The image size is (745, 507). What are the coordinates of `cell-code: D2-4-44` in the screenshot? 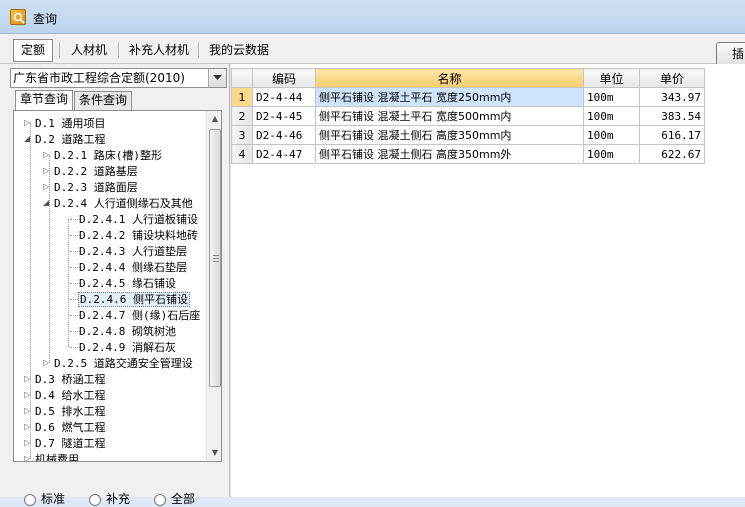 It's located at (284, 97).